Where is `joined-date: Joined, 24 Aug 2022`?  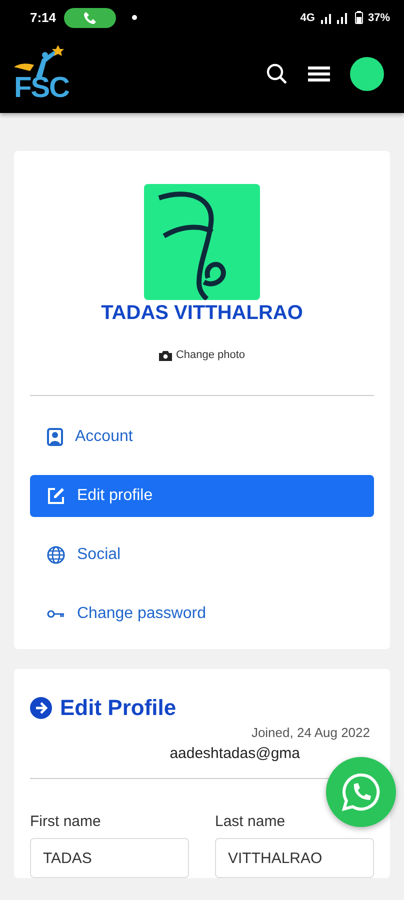 joined-date: Joined, 24 Aug 2022 is located at coordinates (310, 732).